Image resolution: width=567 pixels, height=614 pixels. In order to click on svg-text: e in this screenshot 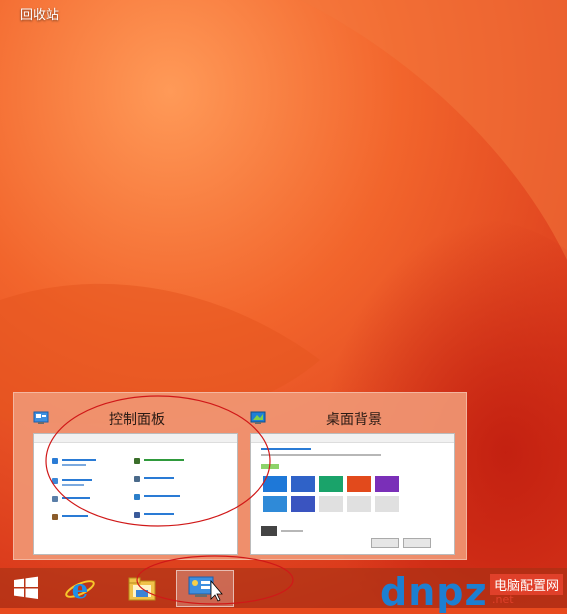, I will do `click(80, 589)`.